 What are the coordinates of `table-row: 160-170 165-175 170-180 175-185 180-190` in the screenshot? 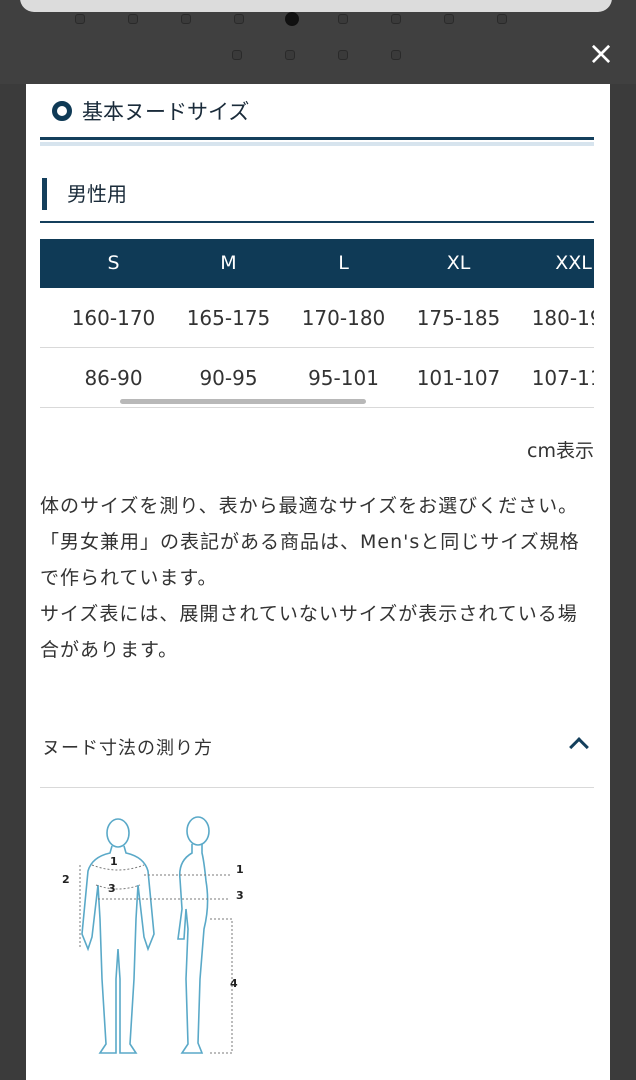 It's located at (317, 318).